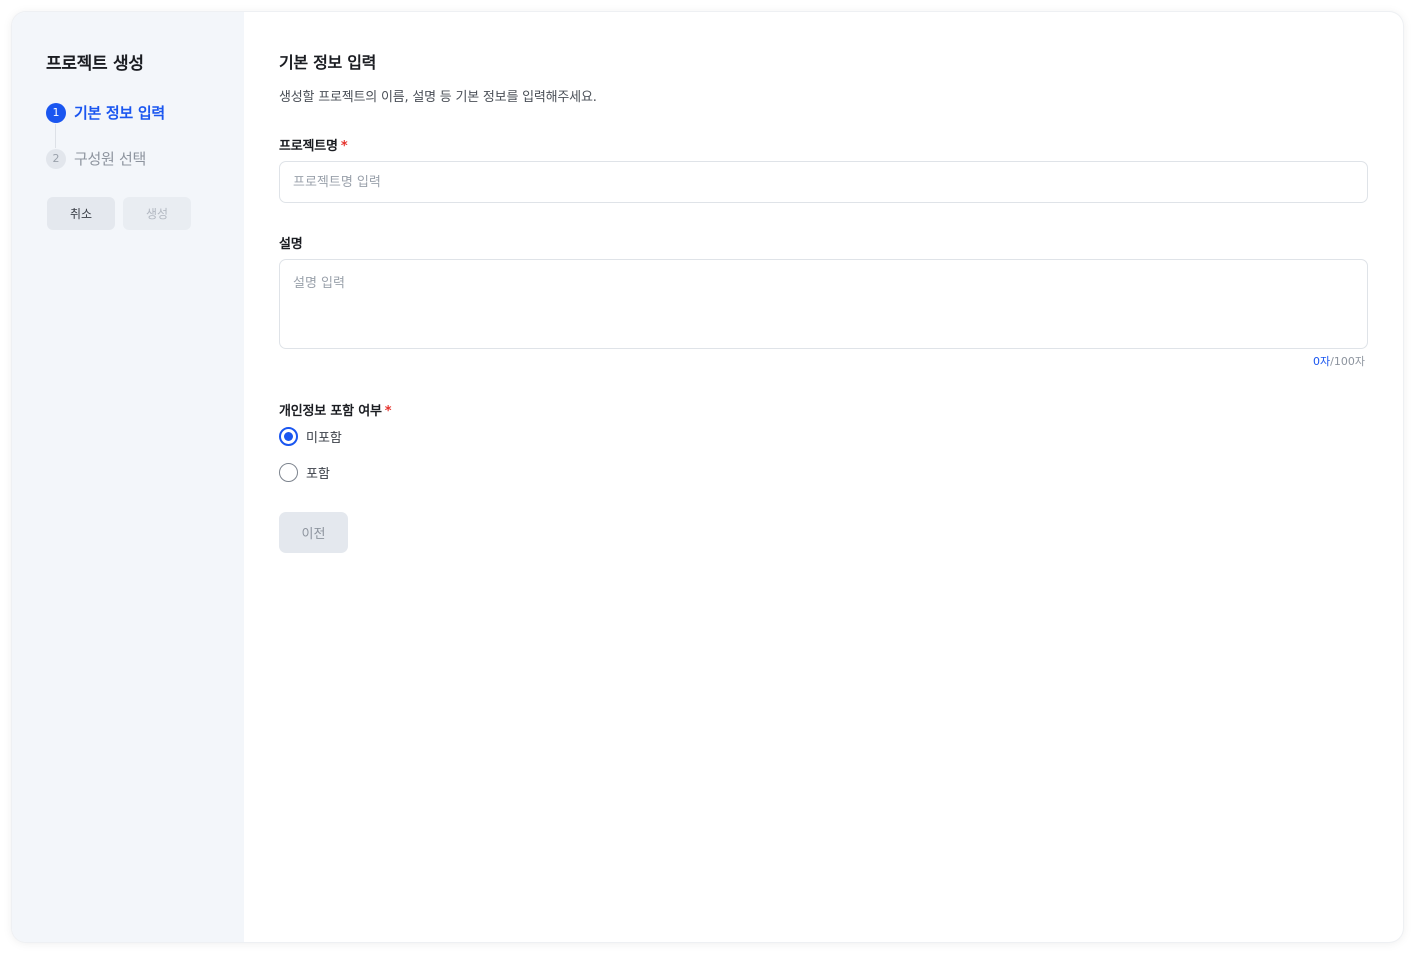 This screenshot has height=955, width=1416. I want to click on radio-option-excluded: 미포함, so click(310, 436).